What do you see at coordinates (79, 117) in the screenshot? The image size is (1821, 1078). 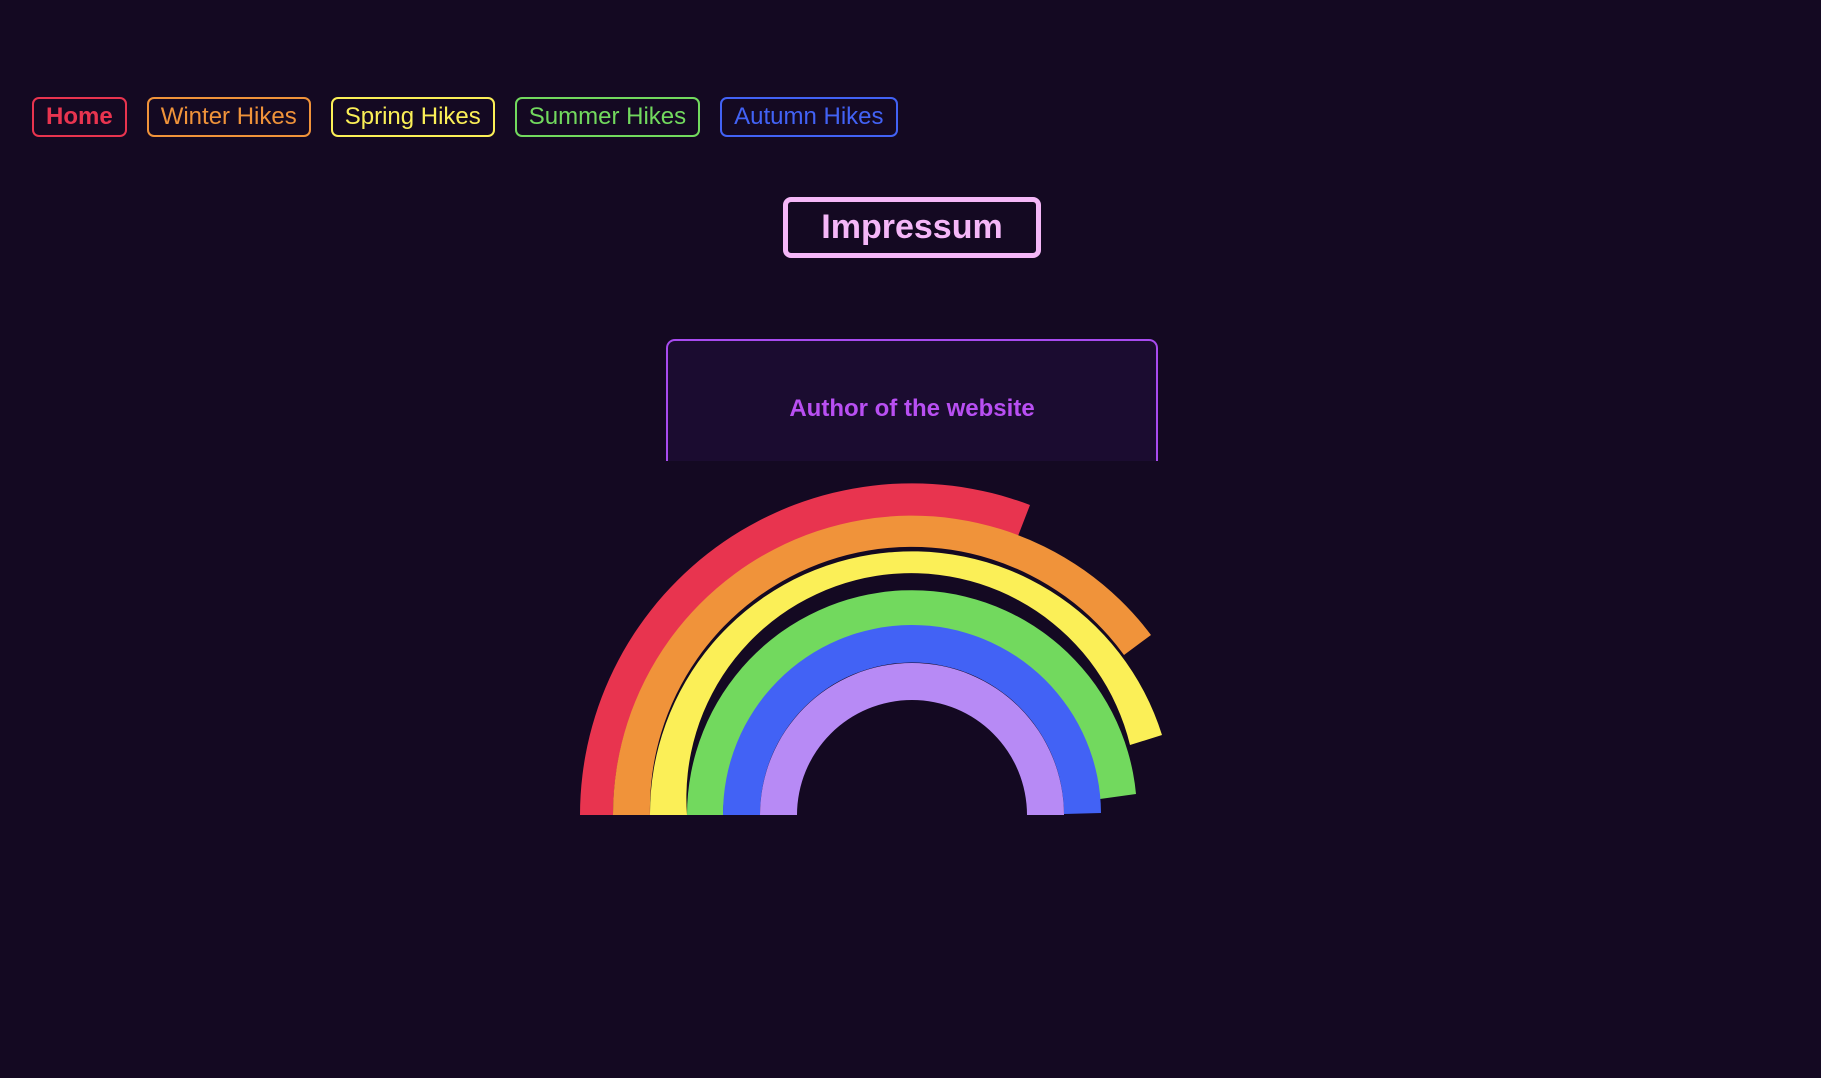 I see `nav-home-link: Home` at bounding box center [79, 117].